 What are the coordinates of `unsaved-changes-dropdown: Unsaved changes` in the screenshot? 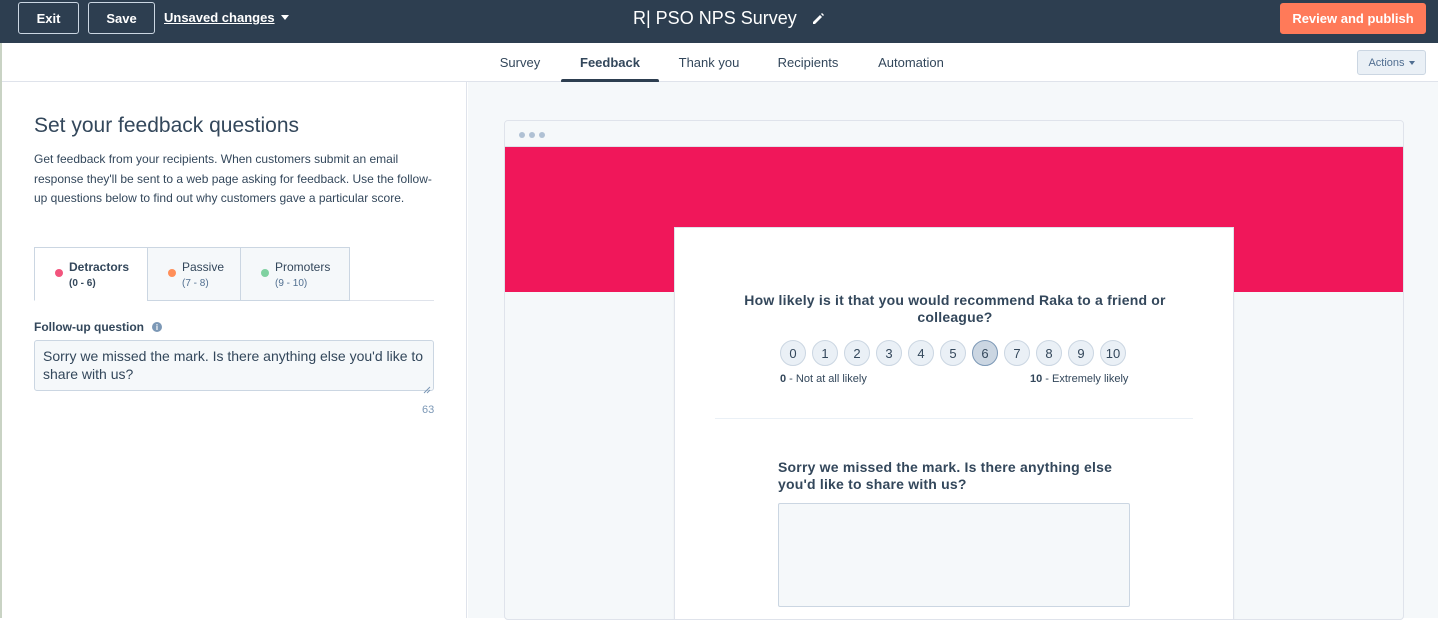 It's located at (226, 17).